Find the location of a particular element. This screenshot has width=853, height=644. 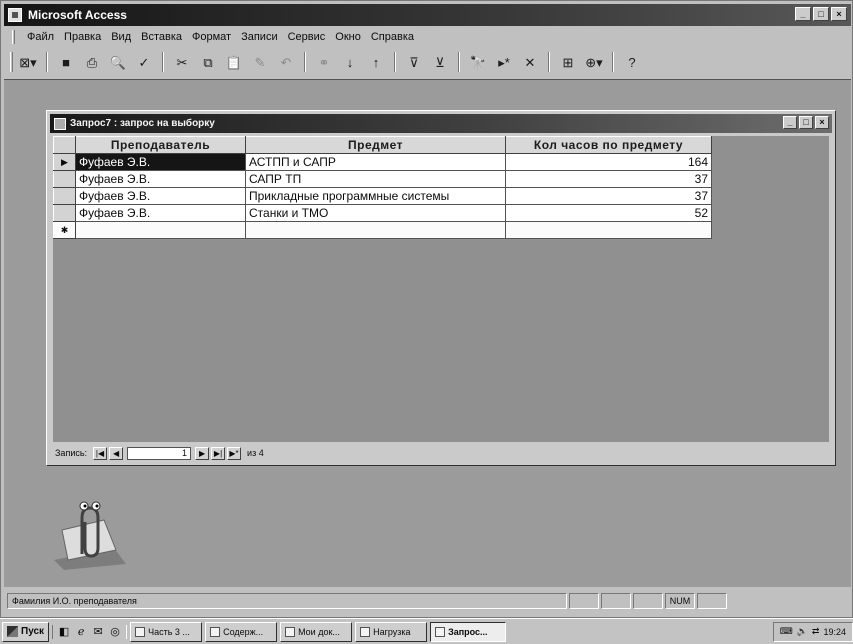

new-record-icon: ▸* is located at coordinates (504, 62).